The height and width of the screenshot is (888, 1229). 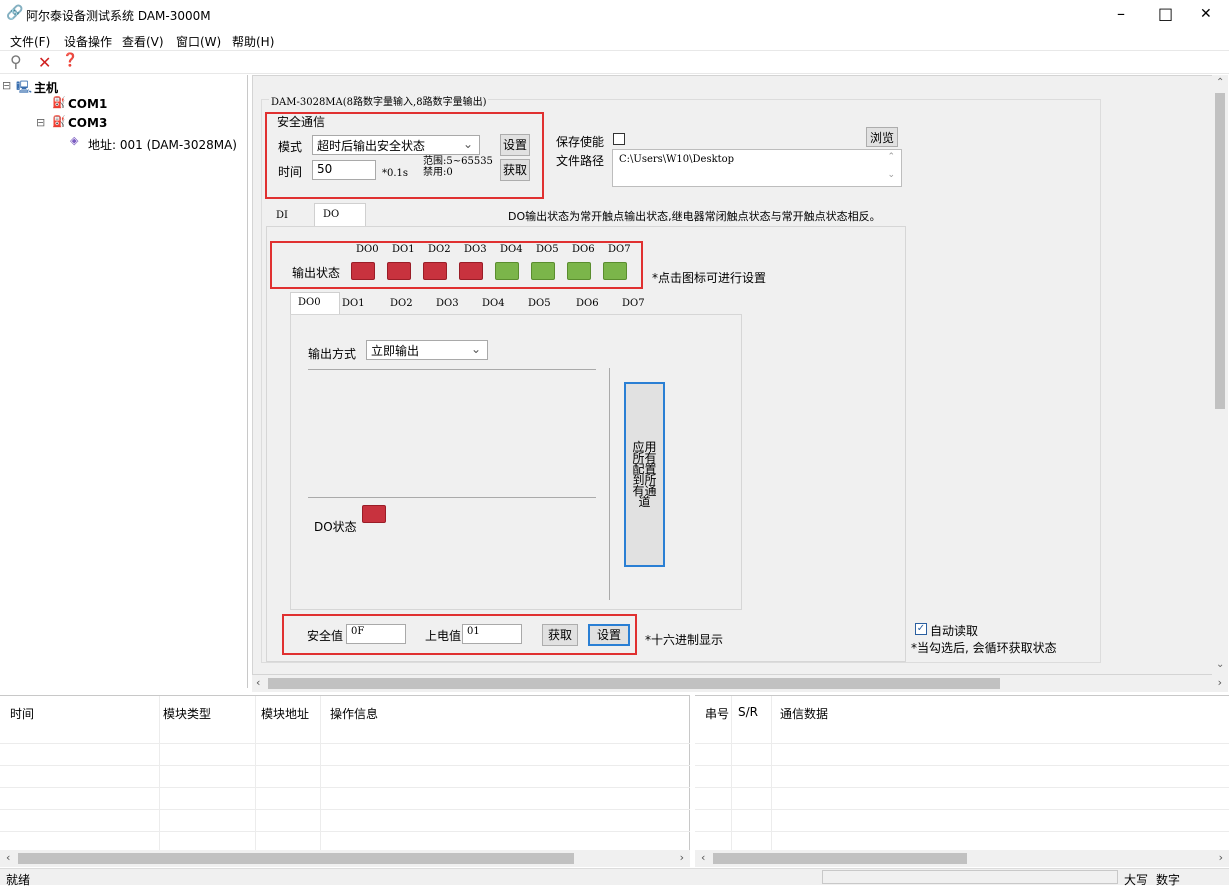 I want to click on do5-led, so click(x=543, y=271).